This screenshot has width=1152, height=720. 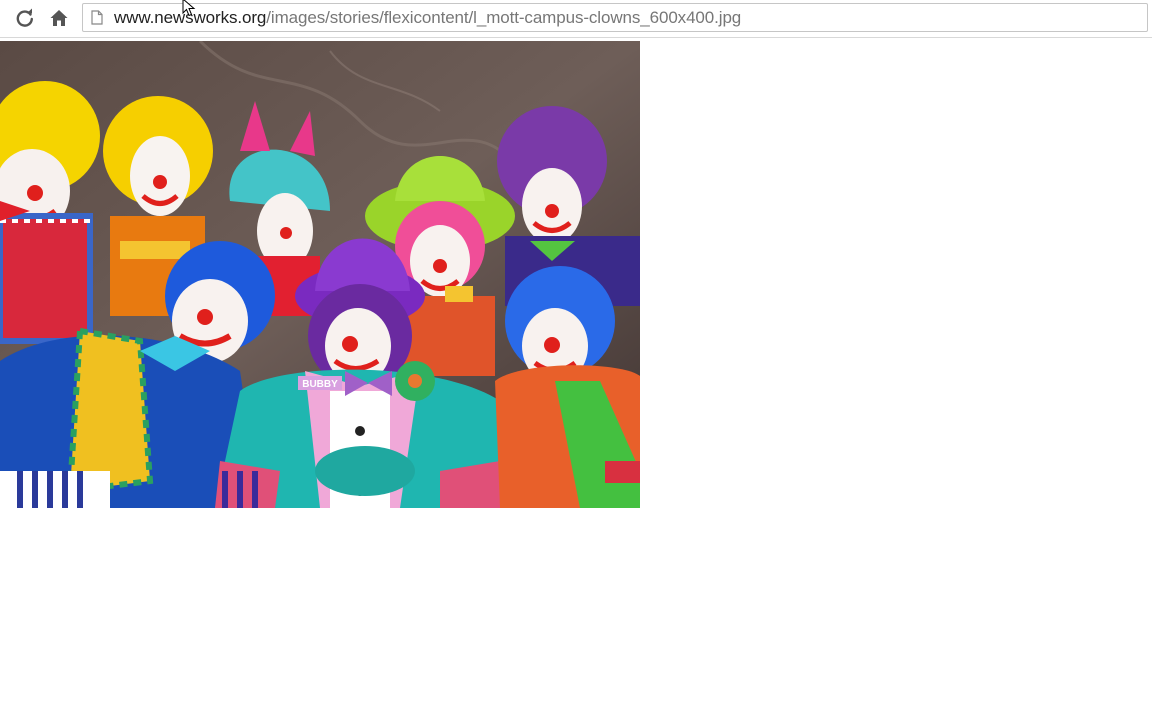 What do you see at coordinates (320, 384) in the screenshot?
I see `name-tag-bubby: BUBBY` at bounding box center [320, 384].